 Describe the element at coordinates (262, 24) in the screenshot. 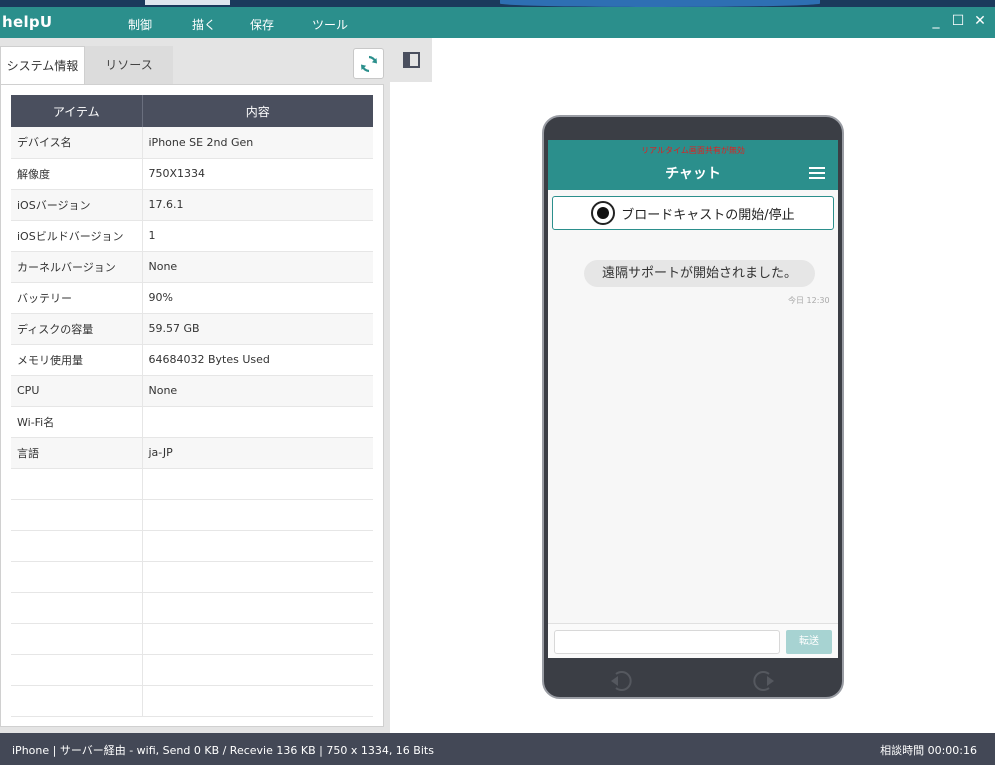

I see `menu-save: 保存` at that location.